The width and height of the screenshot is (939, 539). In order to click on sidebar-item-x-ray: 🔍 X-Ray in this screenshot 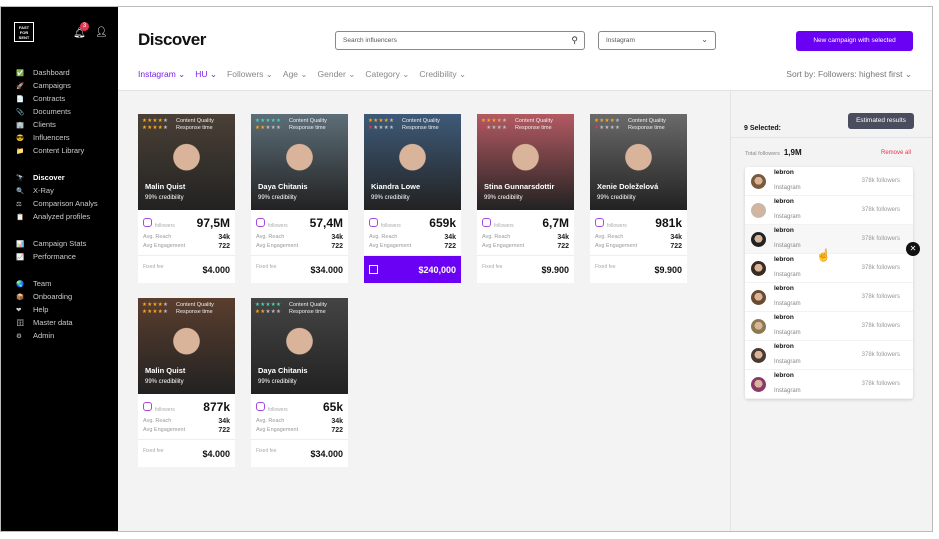, I will do `click(66, 190)`.